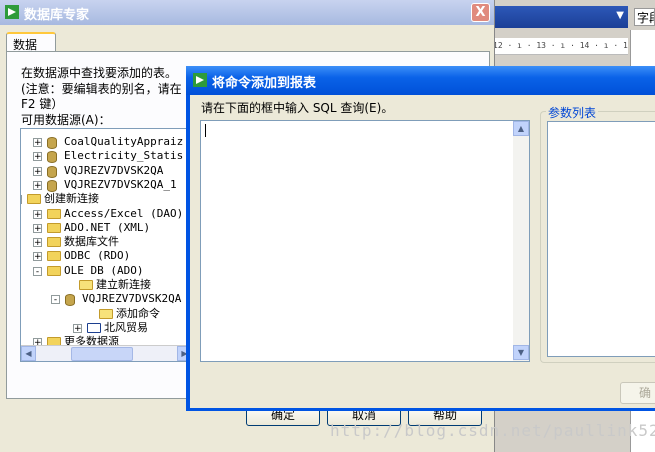  What do you see at coordinates (560, 46) in the screenshot?
I see `background-ruler: 12 · ı · 13 · ı · 14 · ı · 15 · ı` at bounding box center [560, 46].